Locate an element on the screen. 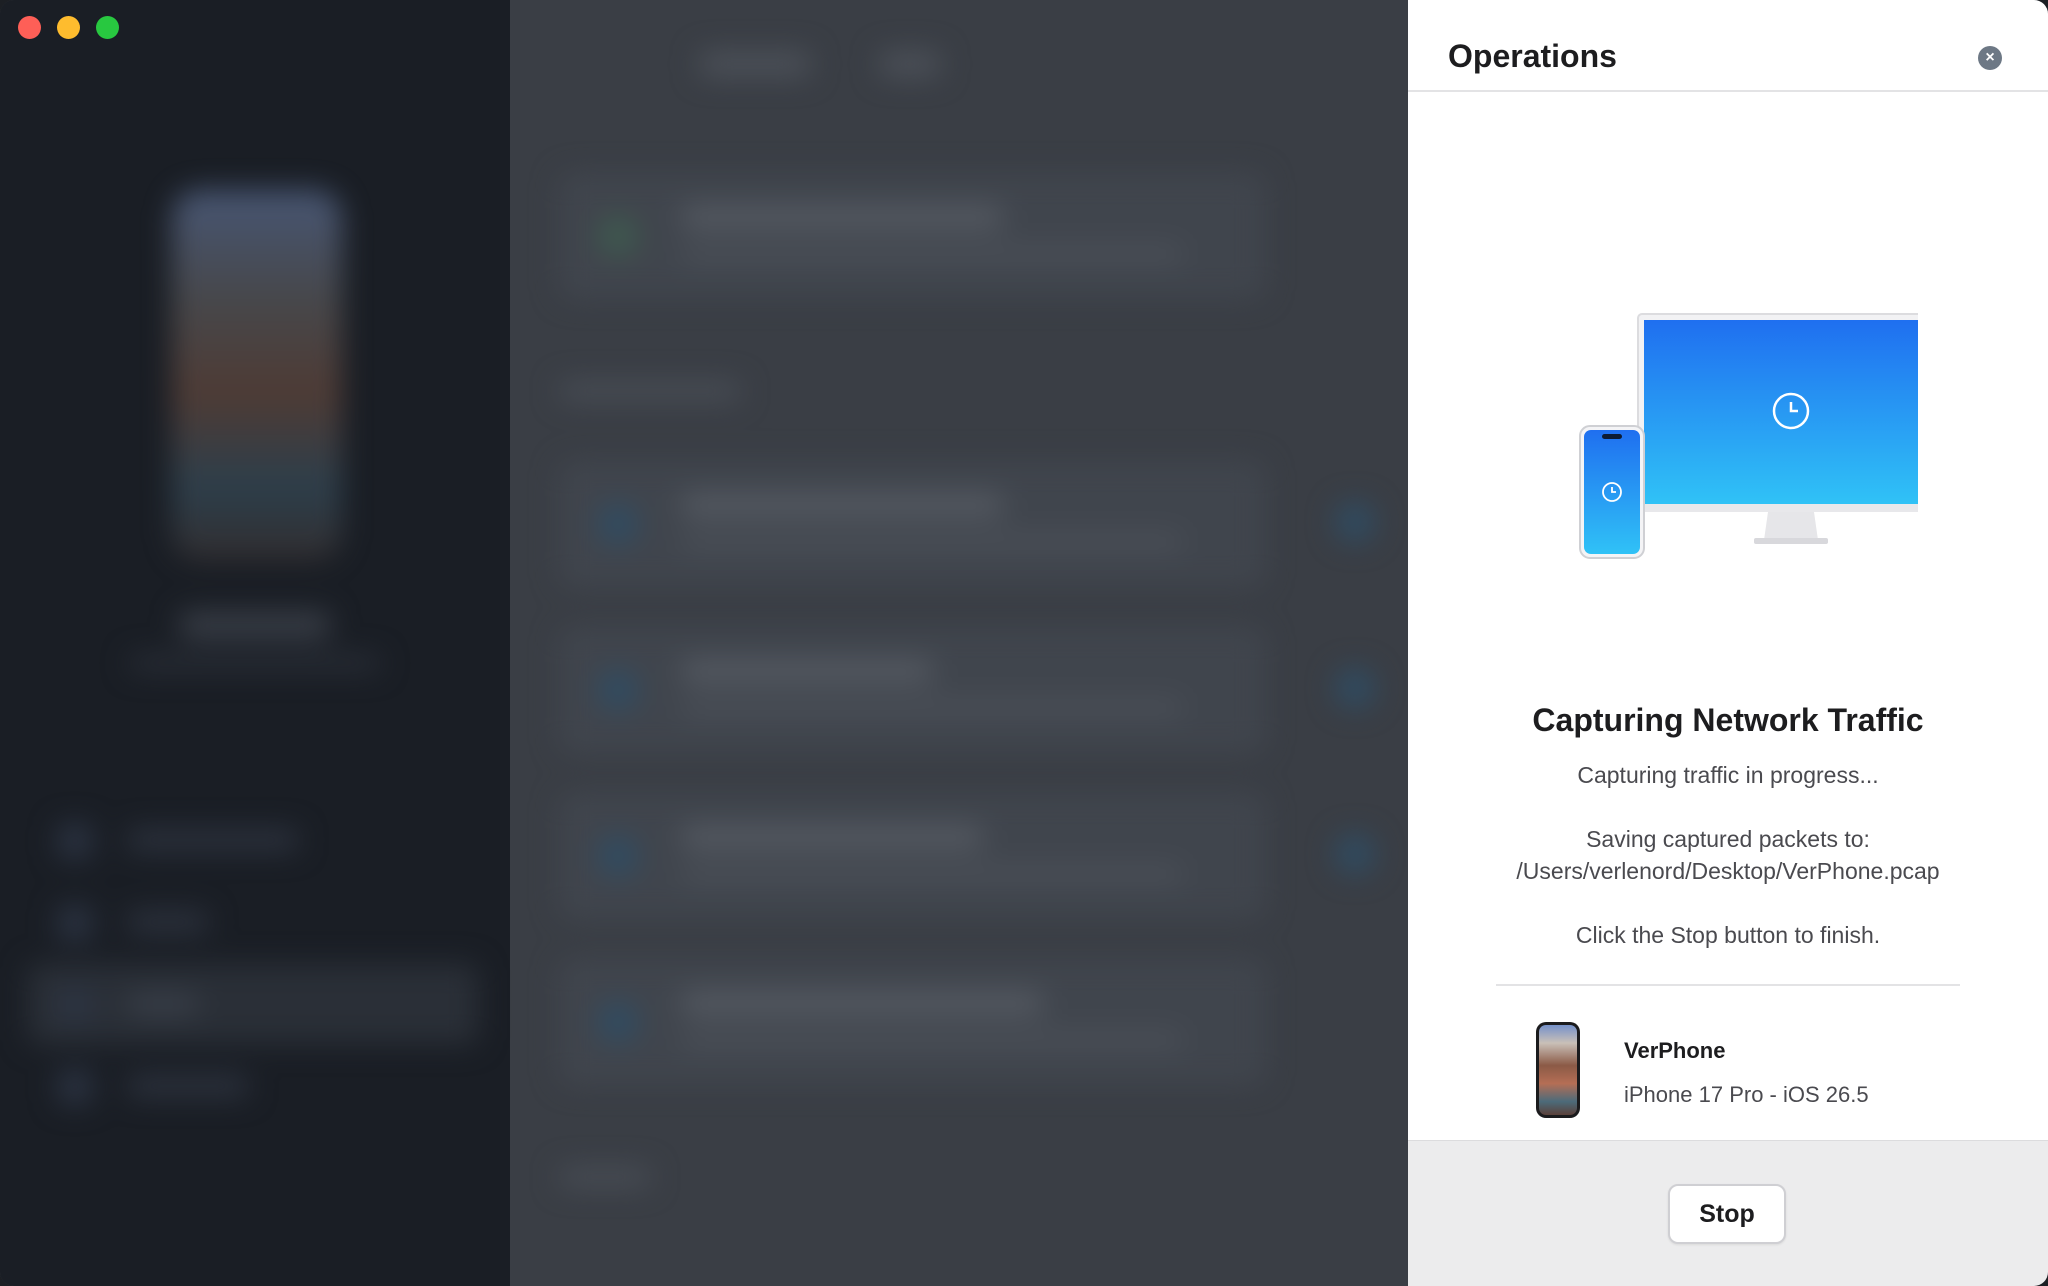 The width and height of the screenshot is (2048, 1286). close-window-button is located at coordinates (29, 27).